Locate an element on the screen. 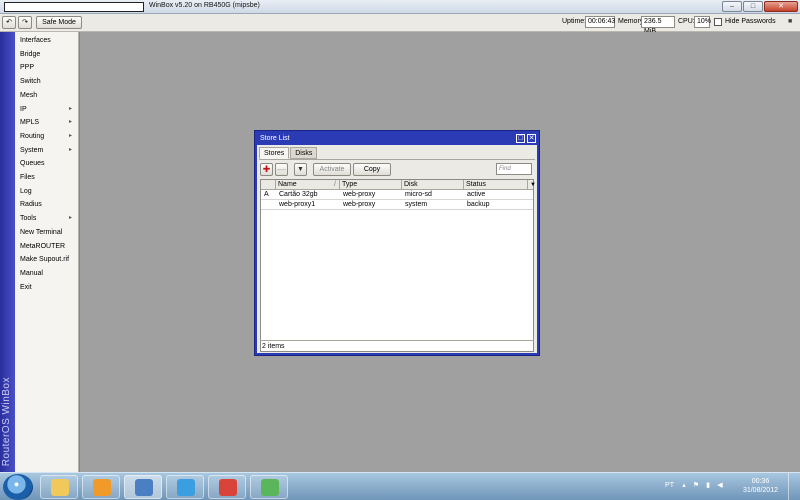 This screenshot has height=500, width=800. sidebar-item-make-supout: Make Supout.rif is located at coordinates (47, 259).